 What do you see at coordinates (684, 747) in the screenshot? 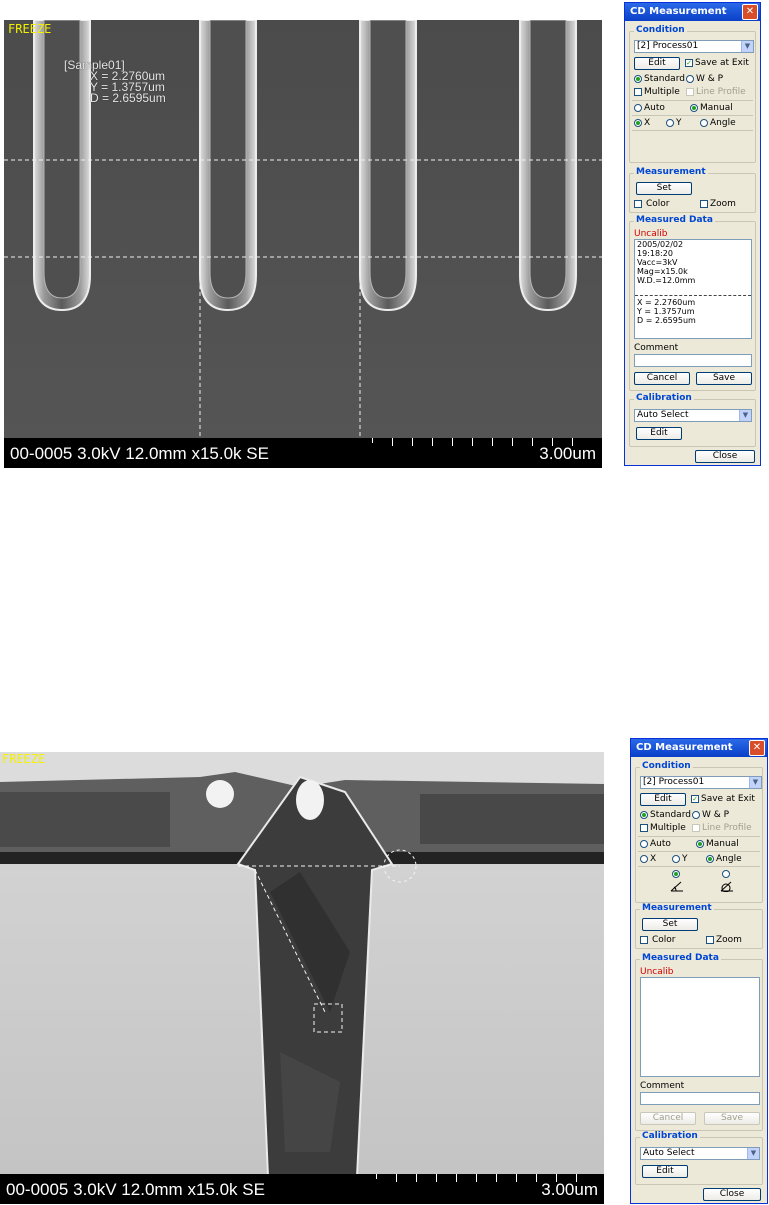
I see `dialog-title: CD Measurement` at bounding box center [684, 747].